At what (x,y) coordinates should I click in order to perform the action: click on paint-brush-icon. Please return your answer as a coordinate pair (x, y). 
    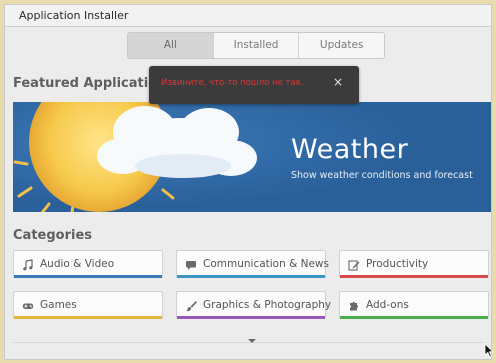
    Looking at the image, I should click on (191, 306).